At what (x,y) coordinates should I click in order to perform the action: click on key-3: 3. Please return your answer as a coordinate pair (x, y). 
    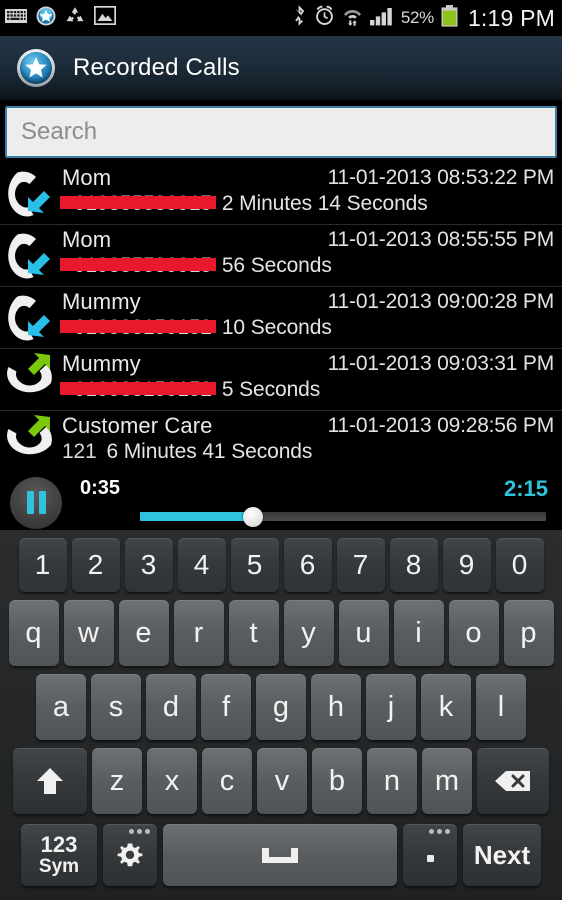
    Looking at the image, I should click on (148, 565).